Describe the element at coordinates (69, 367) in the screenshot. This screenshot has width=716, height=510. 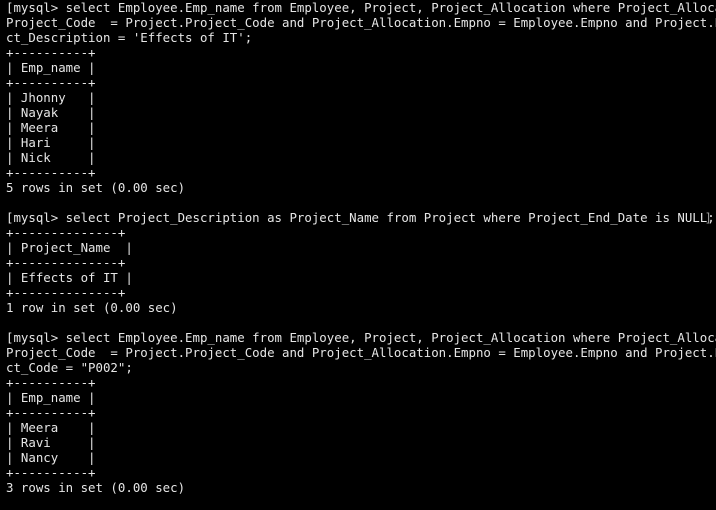
I see `terminal-line: ct_Code = "P002";` at that location.